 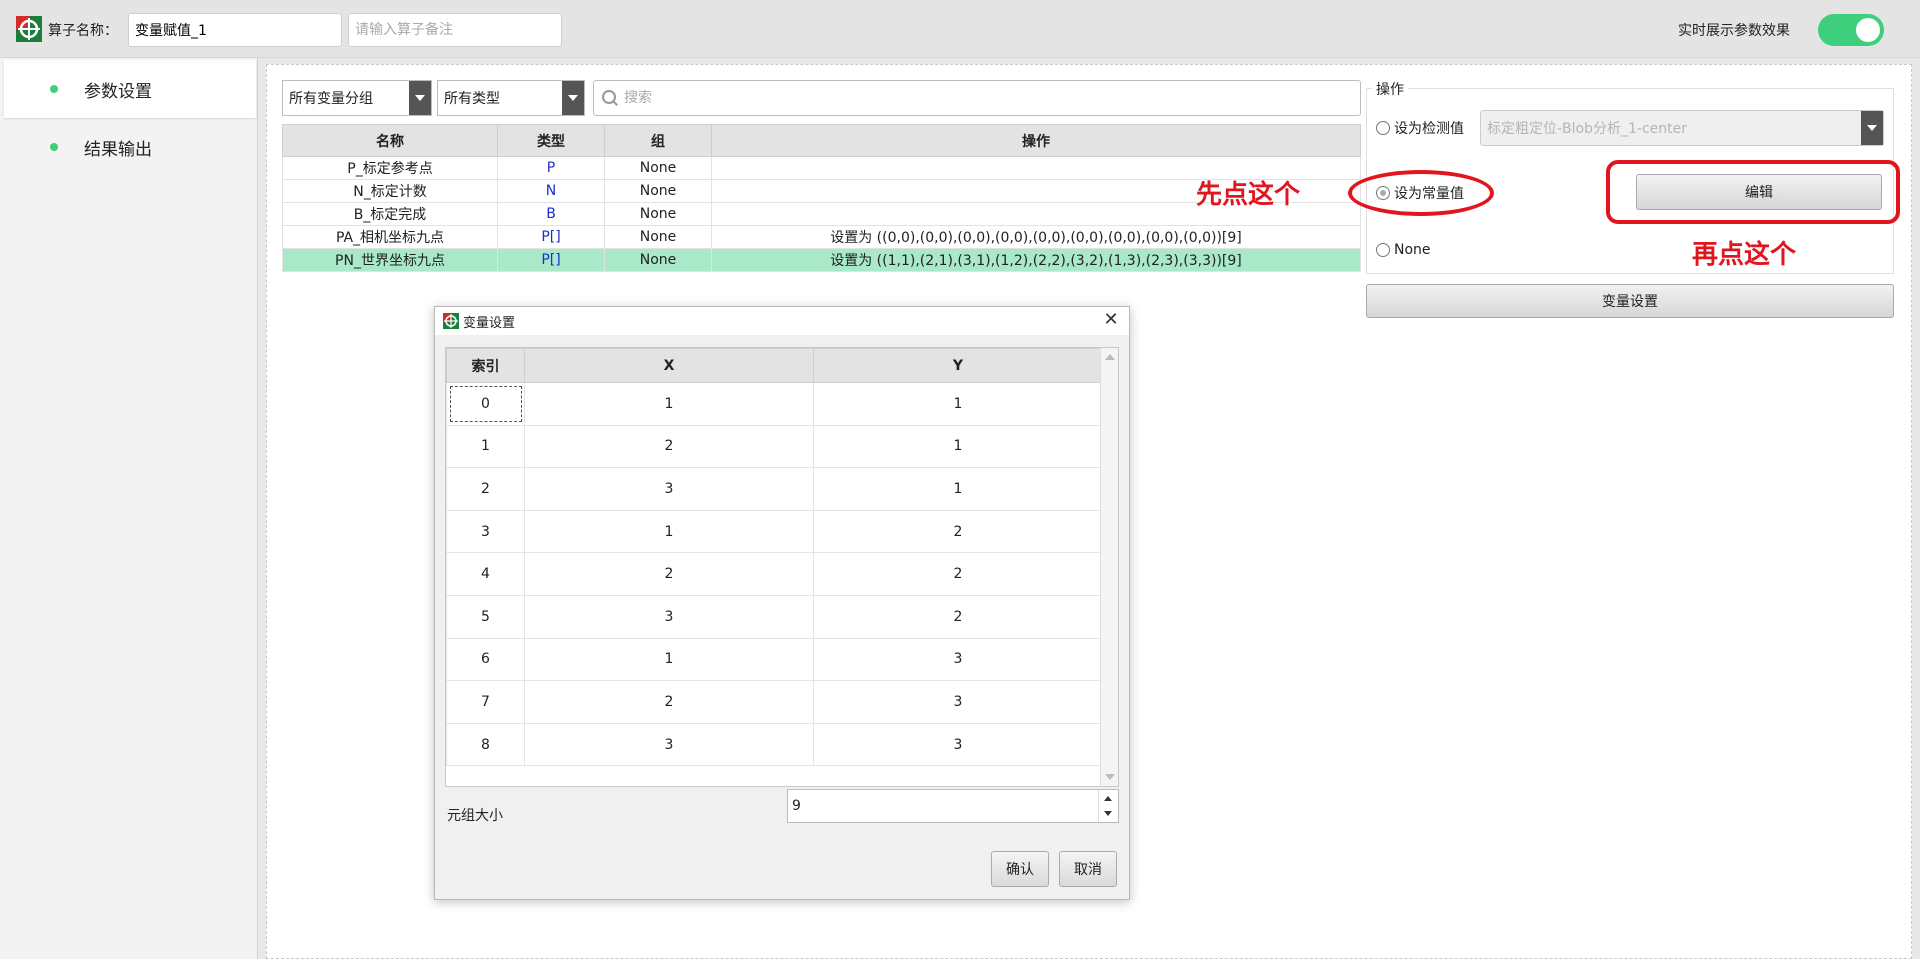 I want to click on column-header-type: 类型, so click(x=551, y=140).